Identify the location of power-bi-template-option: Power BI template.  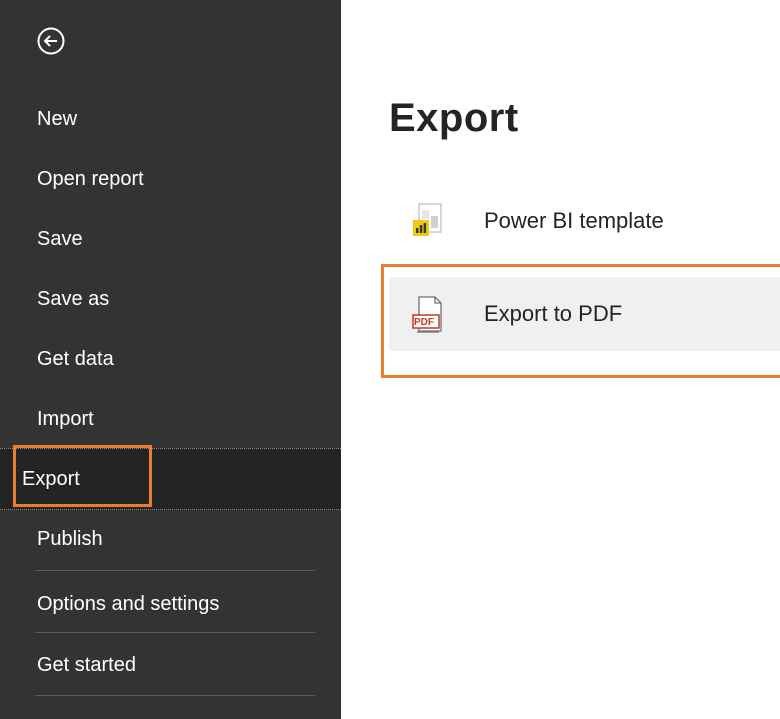
(584, 221).